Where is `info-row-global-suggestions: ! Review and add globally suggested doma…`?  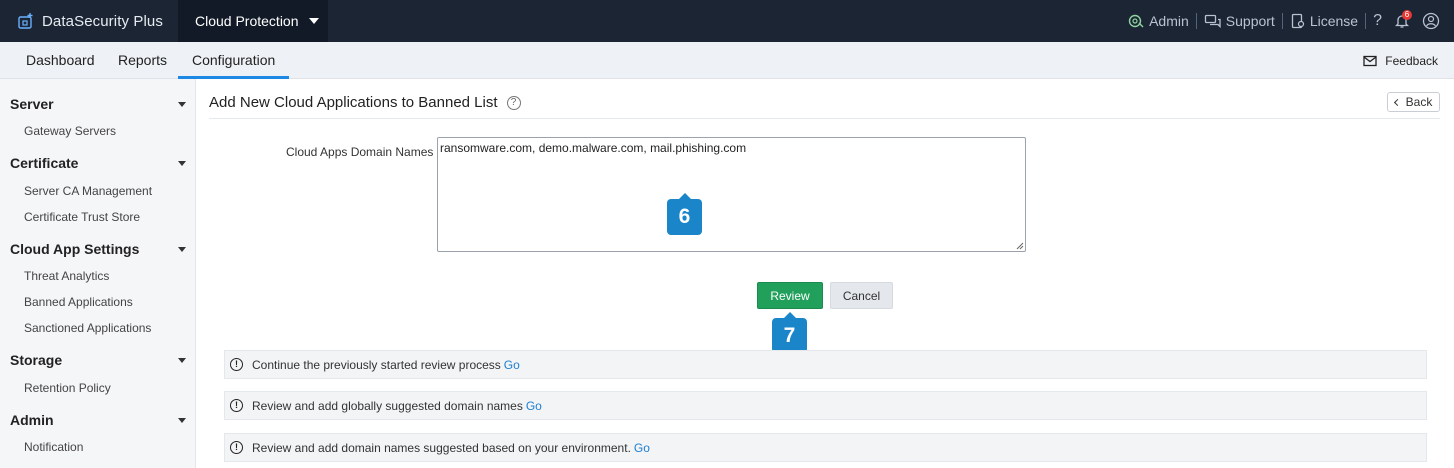 info-row-global-suggestions: ! Review and add globally suggested doma… is located at coordinates (825, 405).